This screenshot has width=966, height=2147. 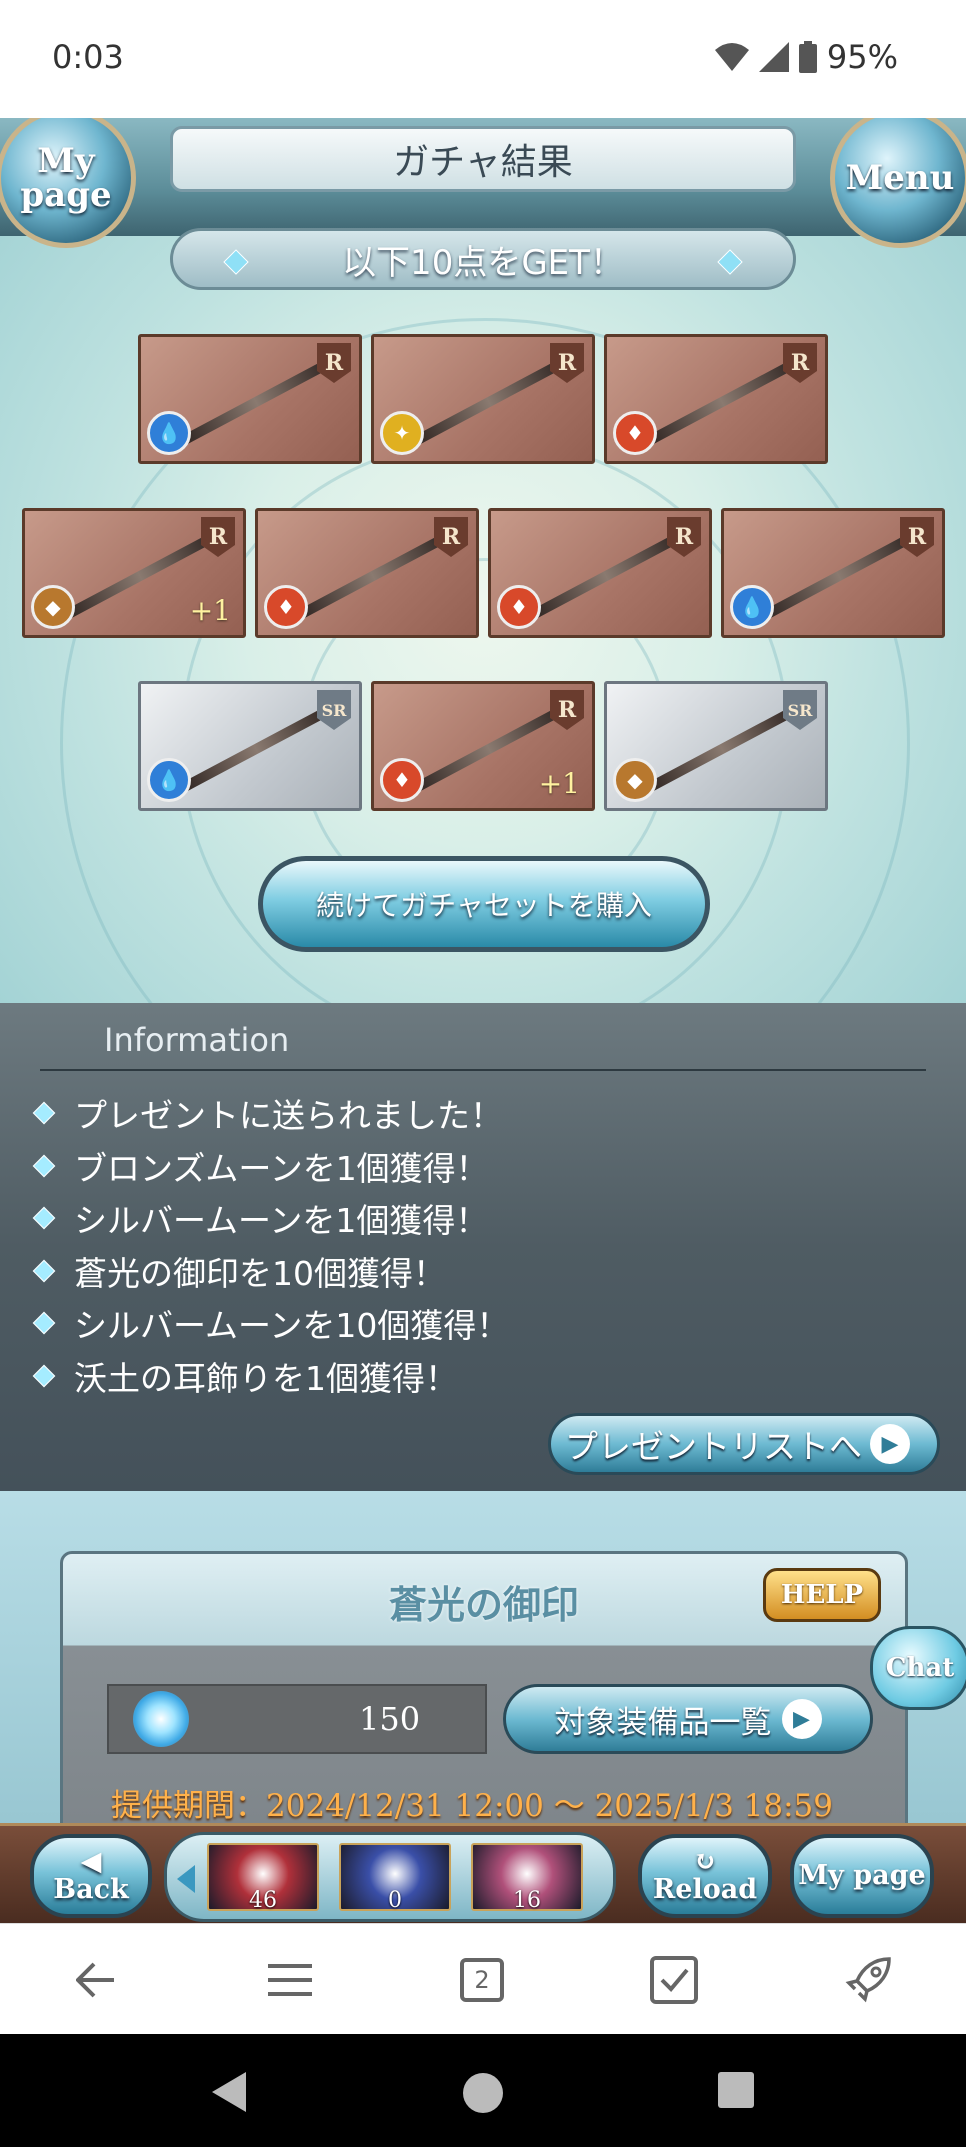 I want to click on reload-button: ↻ Reload, so click(x=705, y=1876).